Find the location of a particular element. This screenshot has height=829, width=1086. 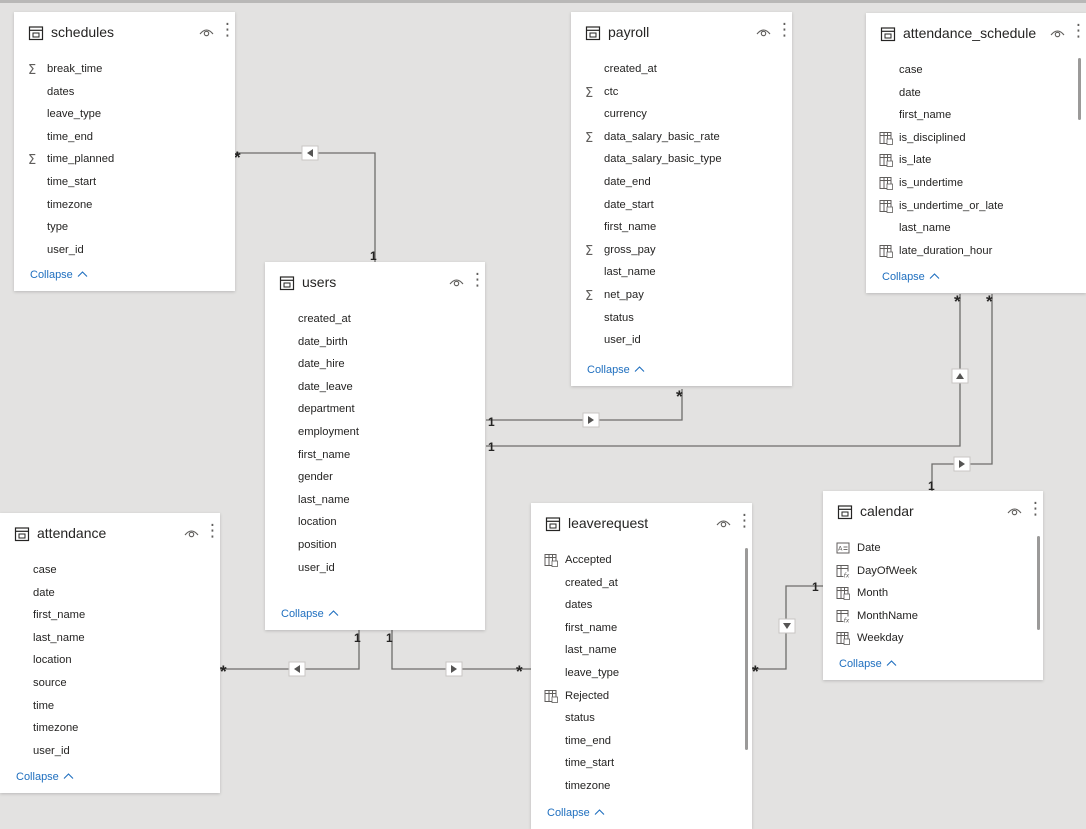

field-row: Σtime_planned is located at coordinates (124, 160).